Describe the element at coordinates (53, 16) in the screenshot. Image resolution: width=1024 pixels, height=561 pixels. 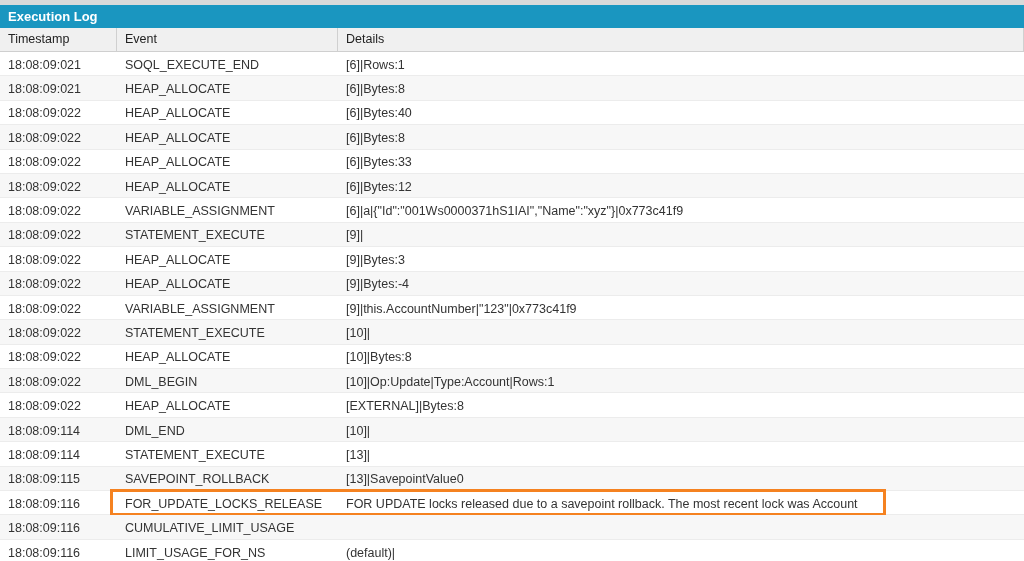
I see `panel-title: Execution Log` at that location.